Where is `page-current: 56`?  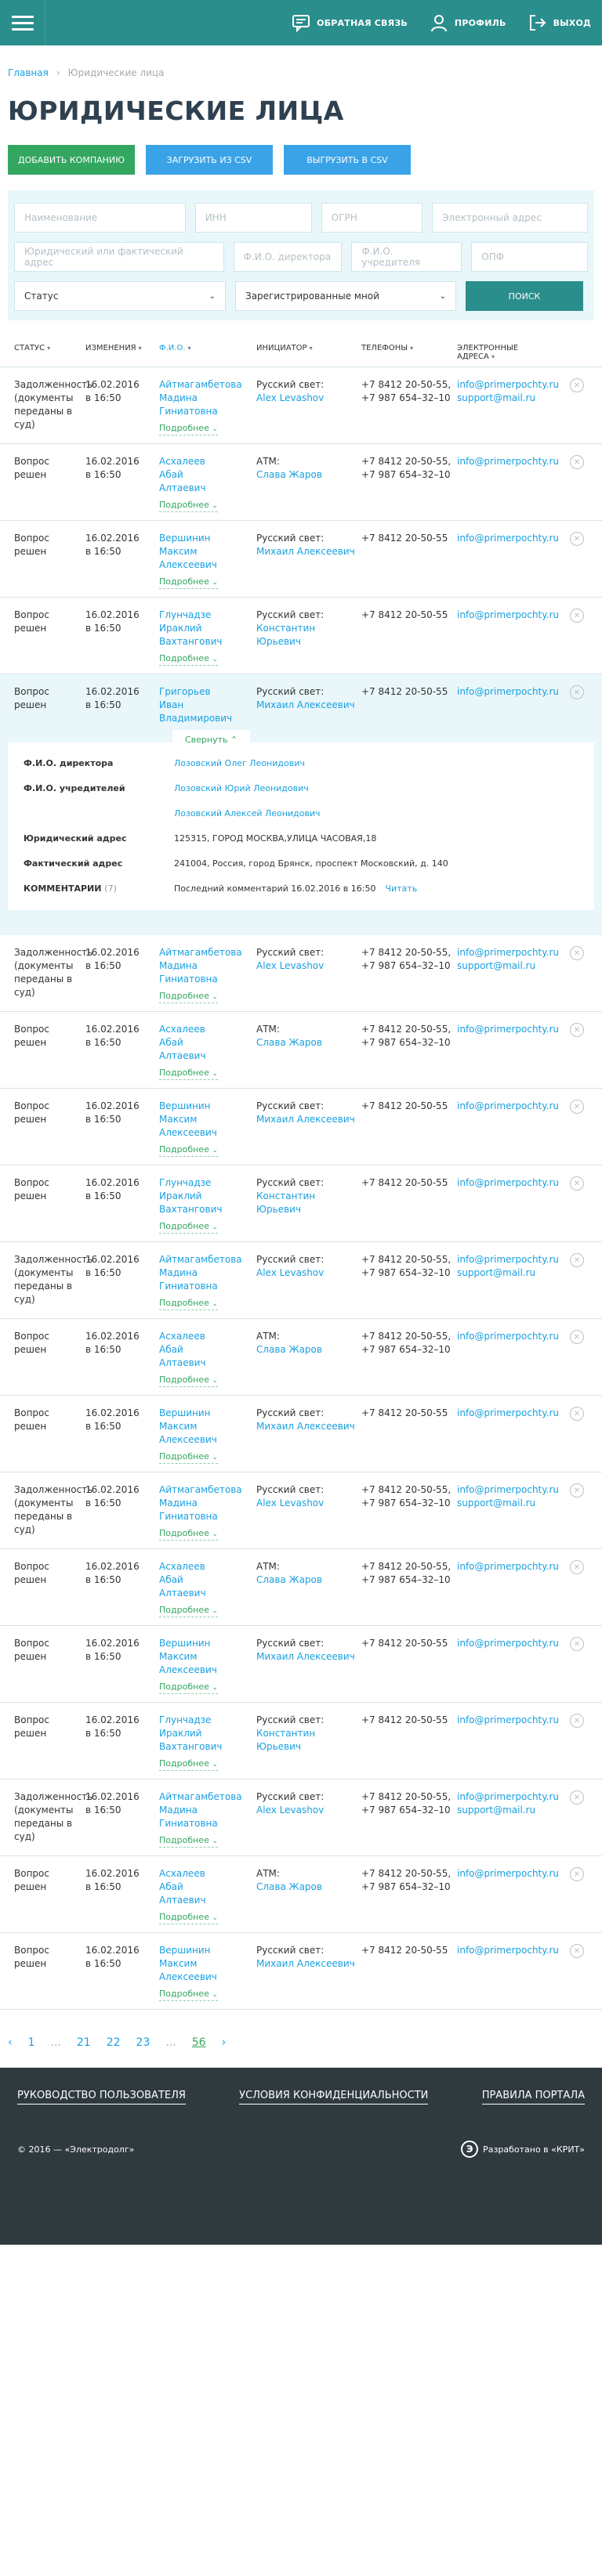
page-current: 56 is located at coordinates (199, 2042).